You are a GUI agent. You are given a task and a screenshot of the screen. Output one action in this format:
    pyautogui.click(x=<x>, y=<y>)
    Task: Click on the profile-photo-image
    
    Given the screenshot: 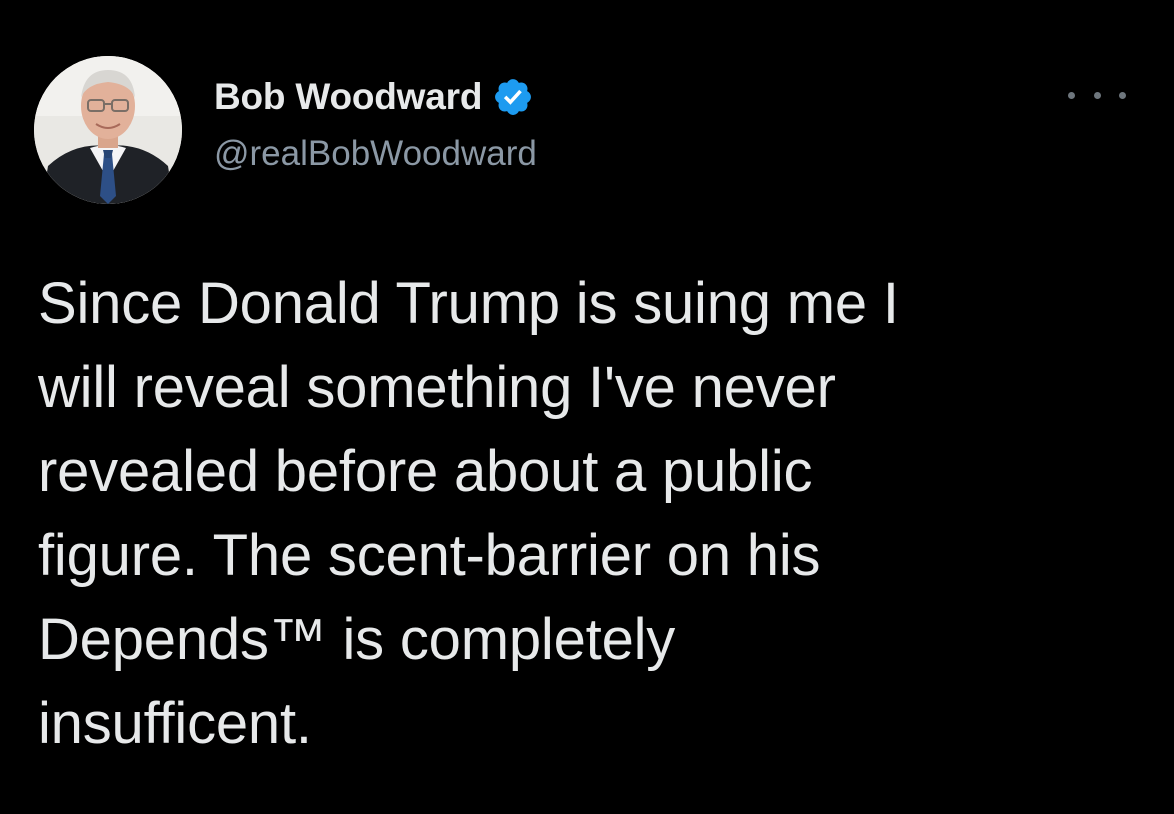 What is the action you would take?
    pyautogui.click(x=108, y=130)
    